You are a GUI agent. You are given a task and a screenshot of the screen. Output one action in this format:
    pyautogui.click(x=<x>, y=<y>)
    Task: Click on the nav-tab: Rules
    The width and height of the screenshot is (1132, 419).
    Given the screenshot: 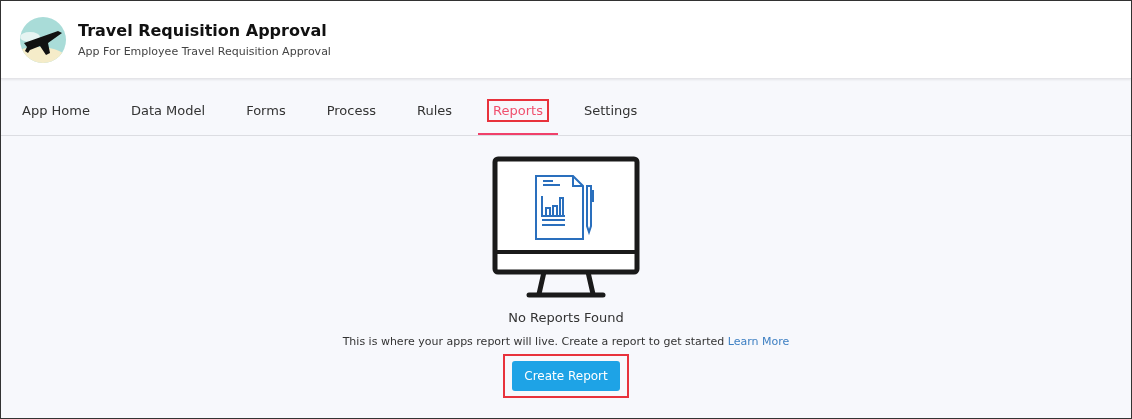 What is the action you would take?
    pyautogui.click(x=435, y=117)
    